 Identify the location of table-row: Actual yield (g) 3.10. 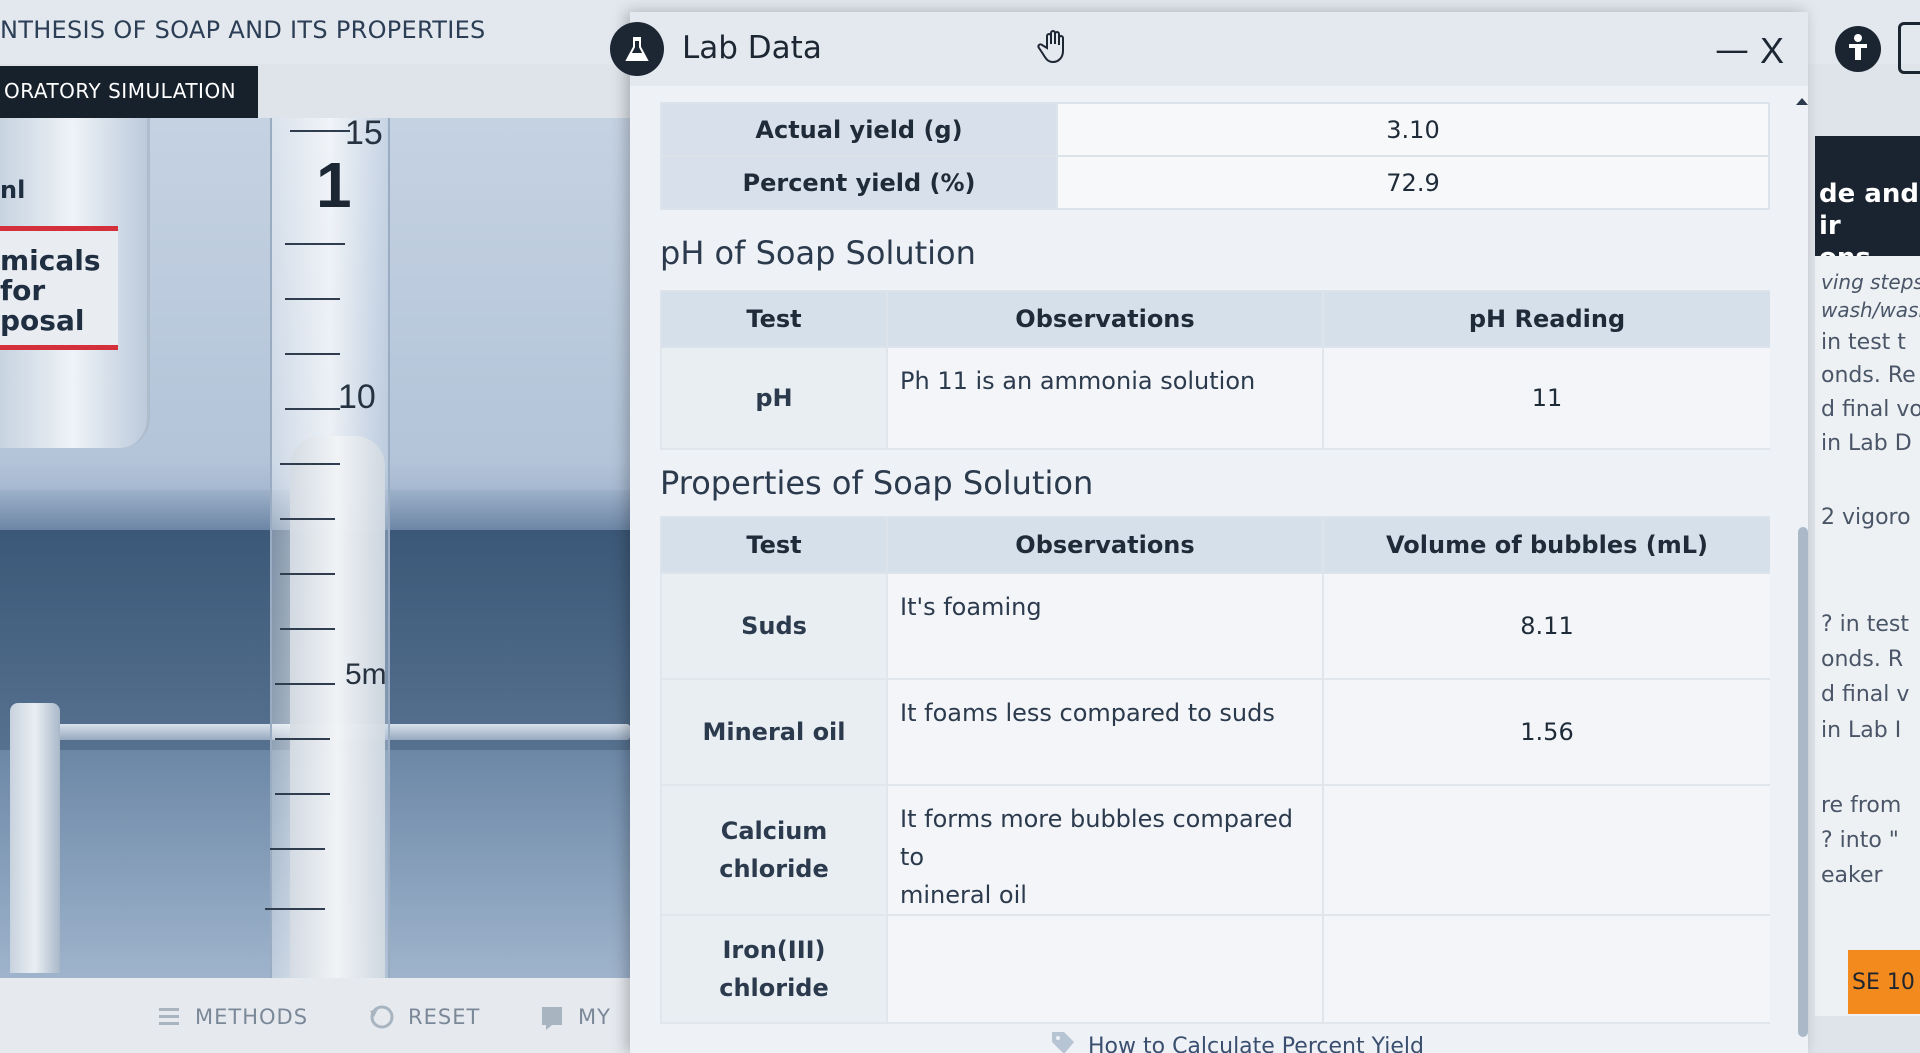
(1215, 129).